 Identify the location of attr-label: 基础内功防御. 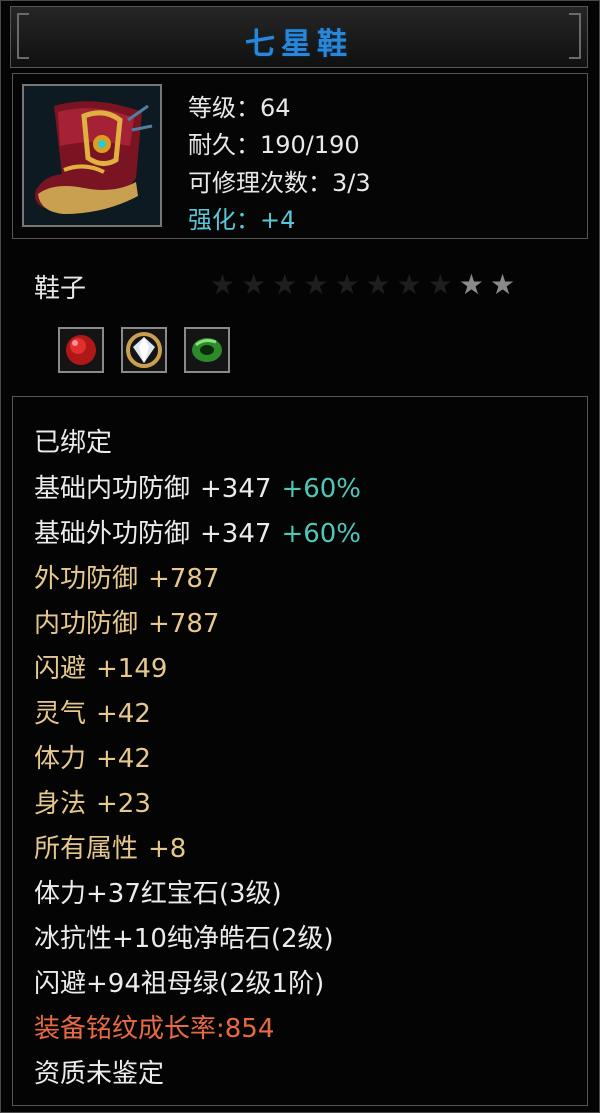
(112, 489).